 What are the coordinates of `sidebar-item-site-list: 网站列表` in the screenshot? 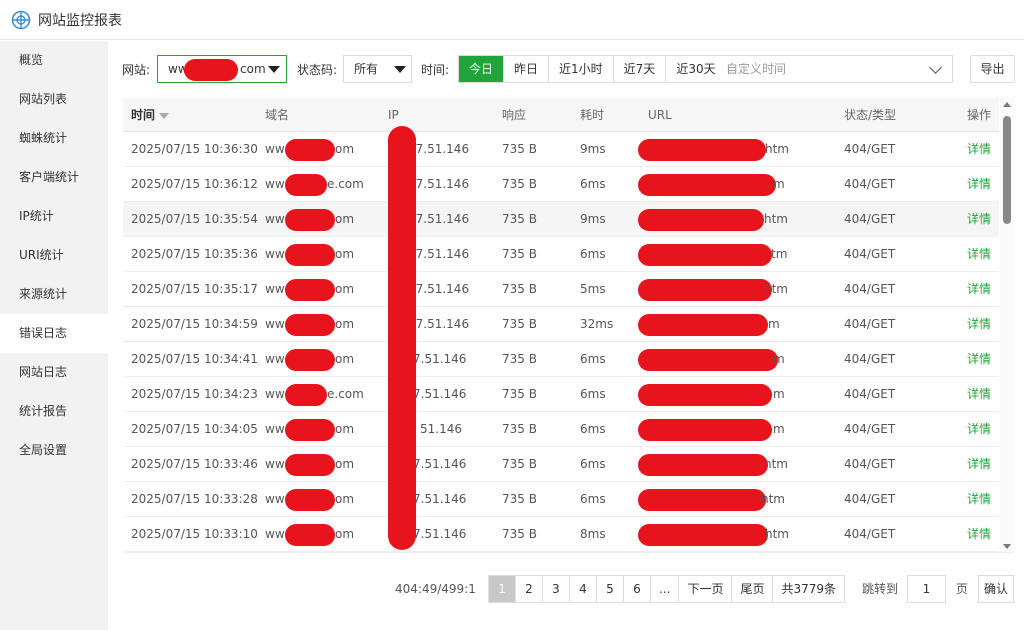 It's located at (54, 99).